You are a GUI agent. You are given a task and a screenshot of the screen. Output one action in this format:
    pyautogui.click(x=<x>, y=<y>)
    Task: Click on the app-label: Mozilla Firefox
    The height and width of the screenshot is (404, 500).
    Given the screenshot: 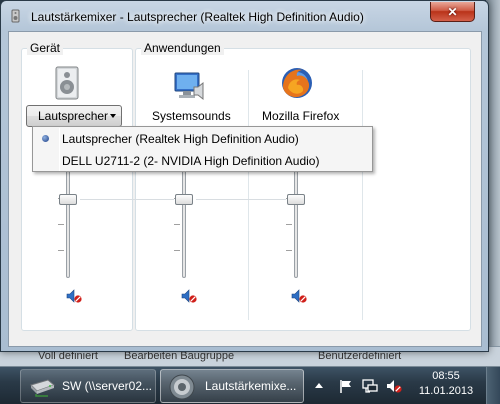 What is the action you would take?
    pyautogui.click(x=301, y=116)
    